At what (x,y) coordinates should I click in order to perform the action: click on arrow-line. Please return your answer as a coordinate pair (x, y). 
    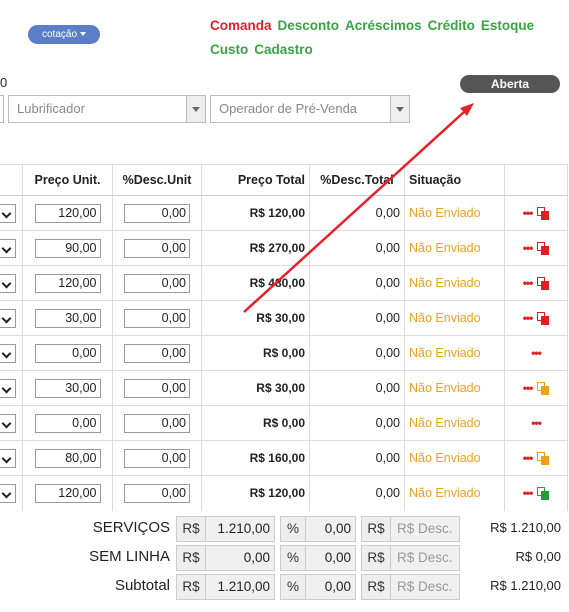
    Looking at the image, I should click on (354, 212).